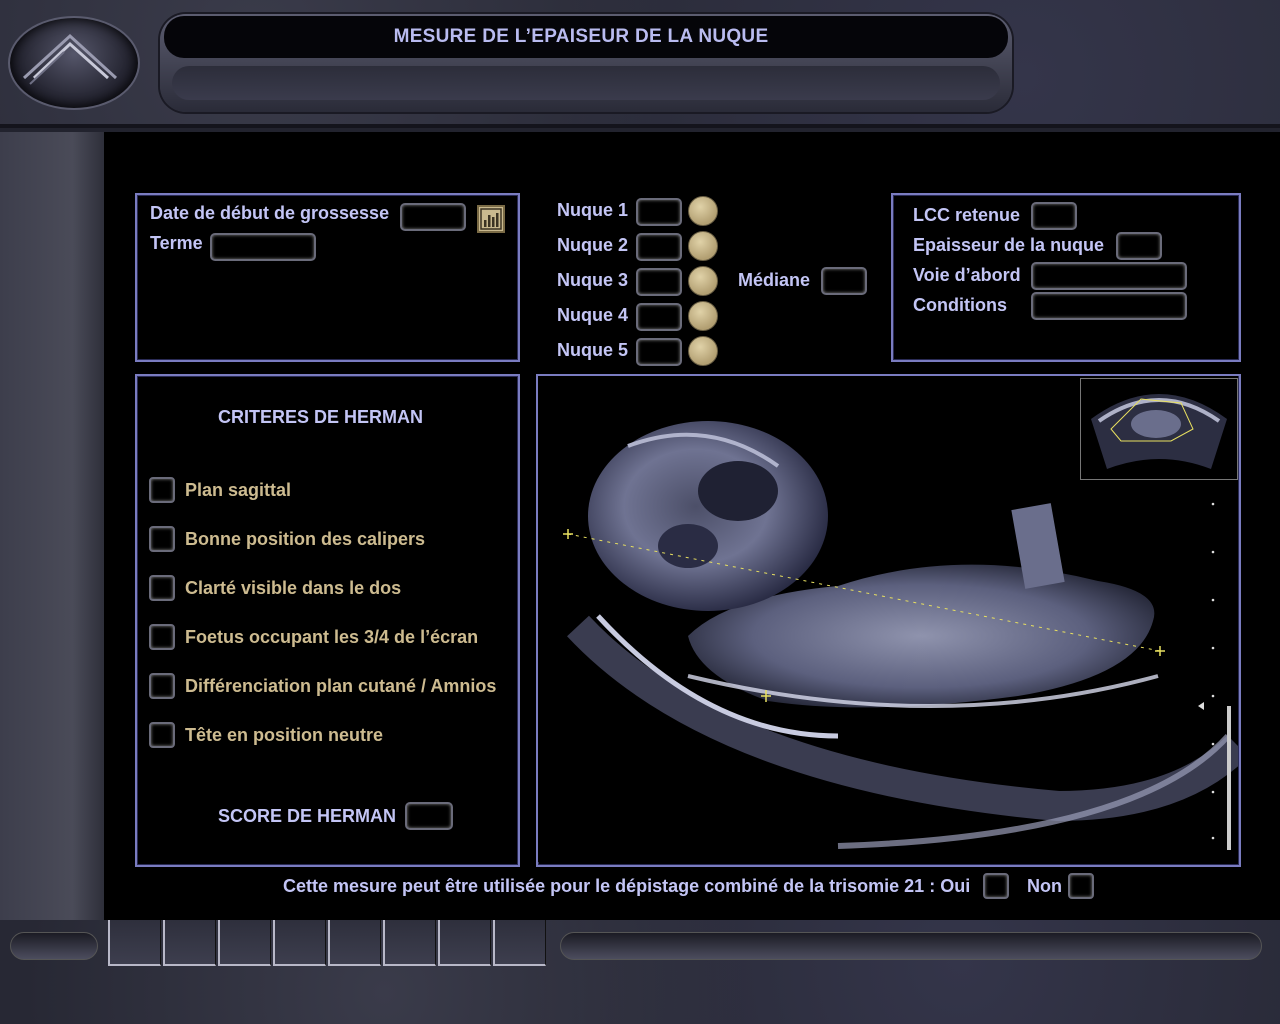  Describe the element at coordinates (284, 735) in the screenshot. I see `criterion-label-6: Tête en position neutre` at that location.